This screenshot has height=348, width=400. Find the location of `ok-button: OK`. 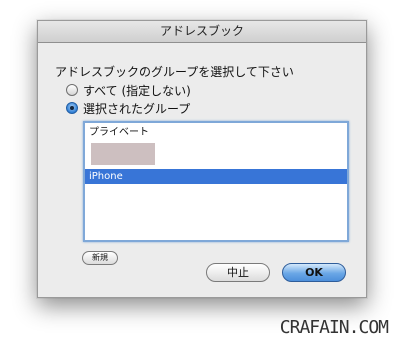

ok-button: OK is located at coordinates (314, 272).